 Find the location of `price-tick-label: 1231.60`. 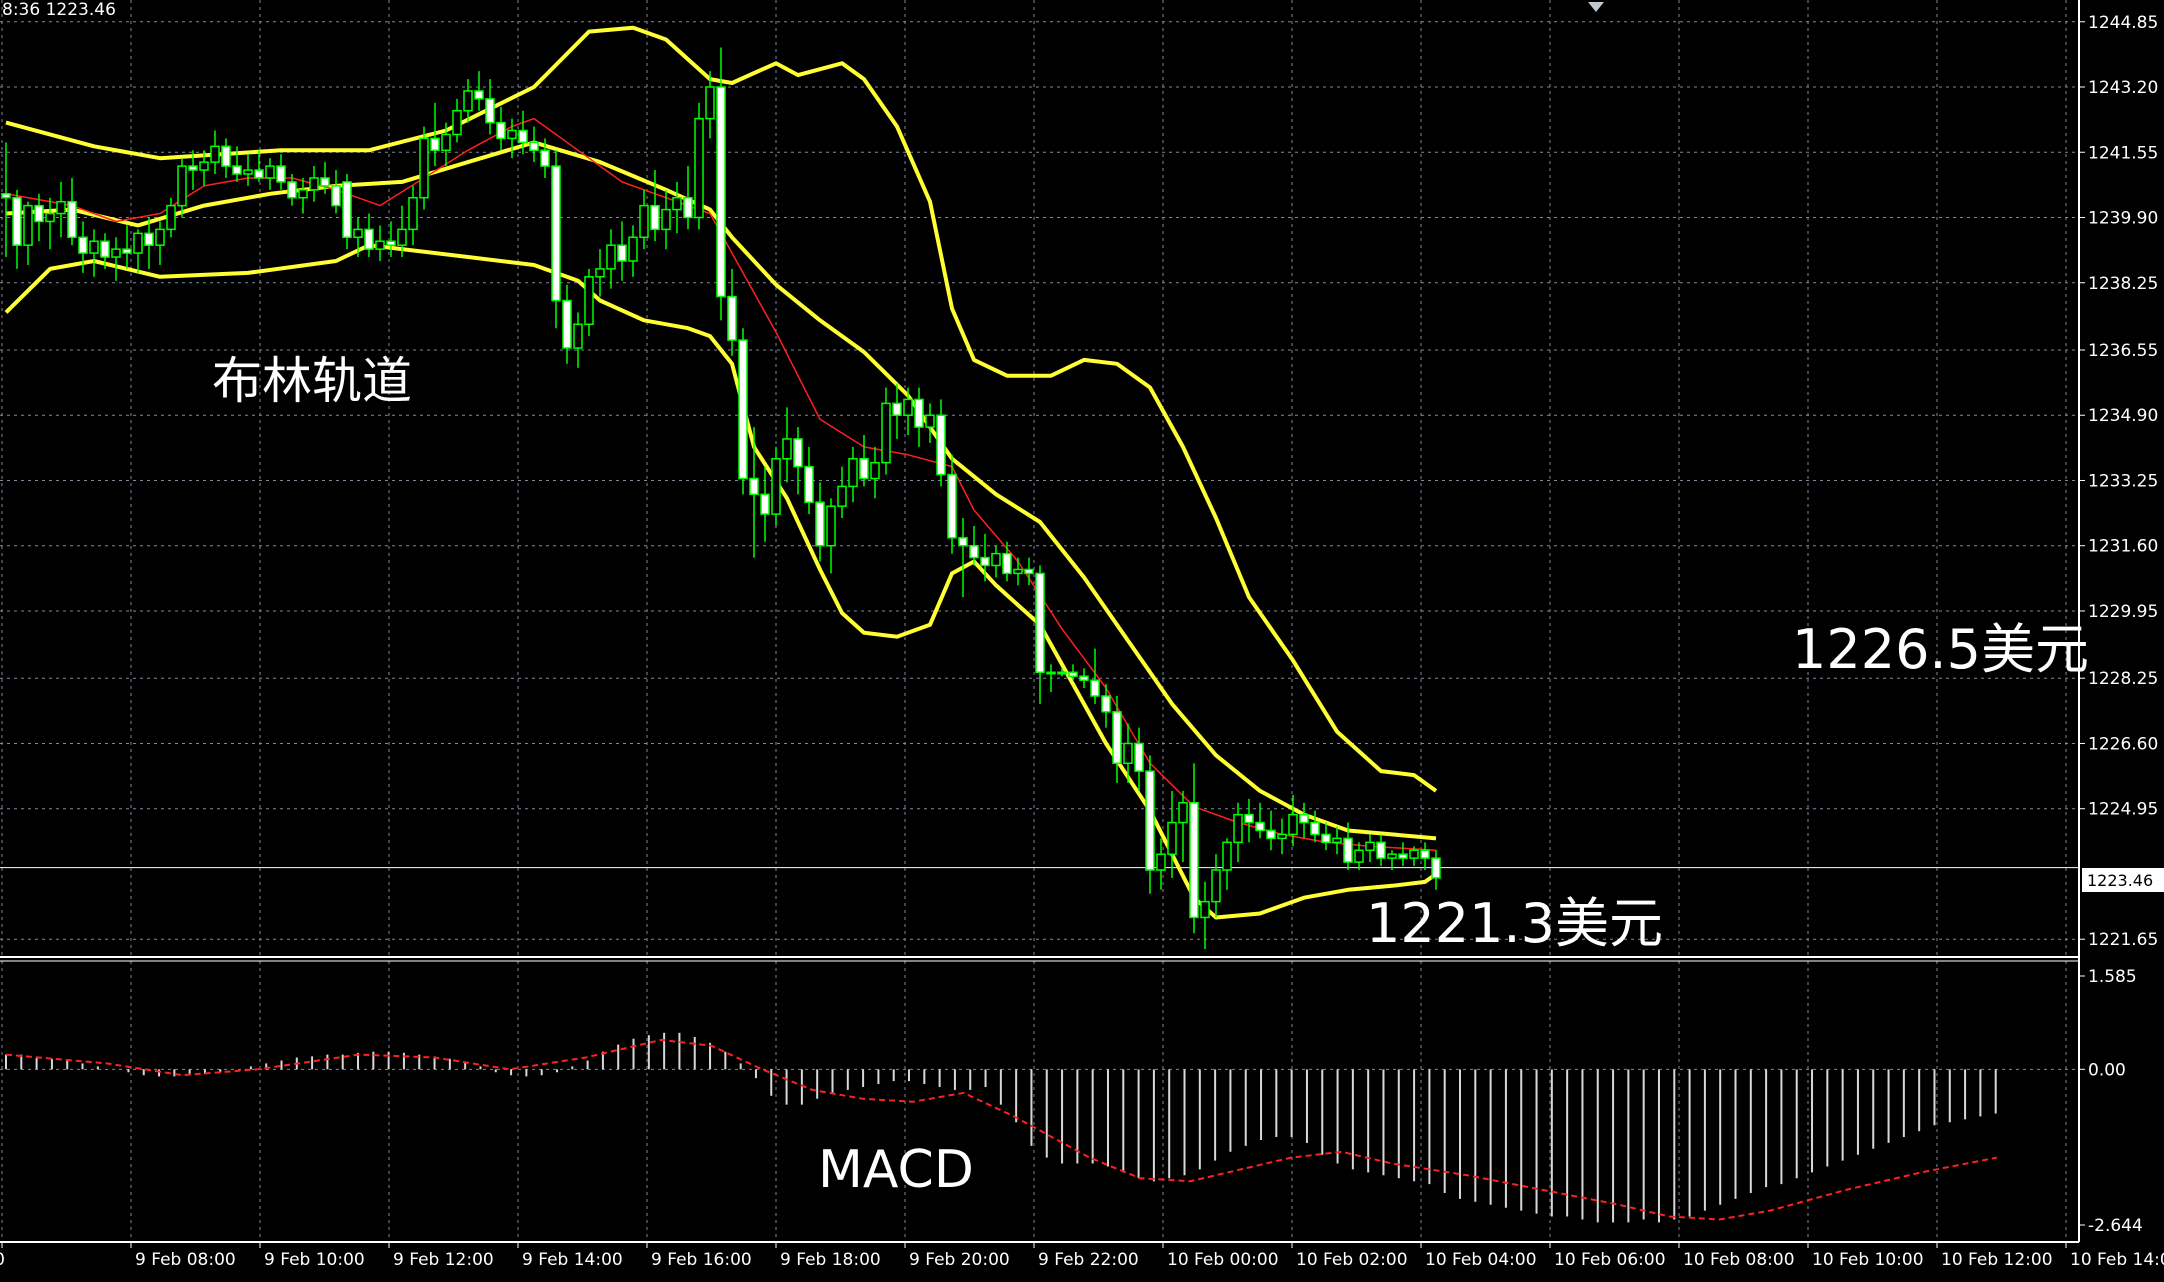

price-tick-label: 1231.60 is located at coordinates (2123, 547).